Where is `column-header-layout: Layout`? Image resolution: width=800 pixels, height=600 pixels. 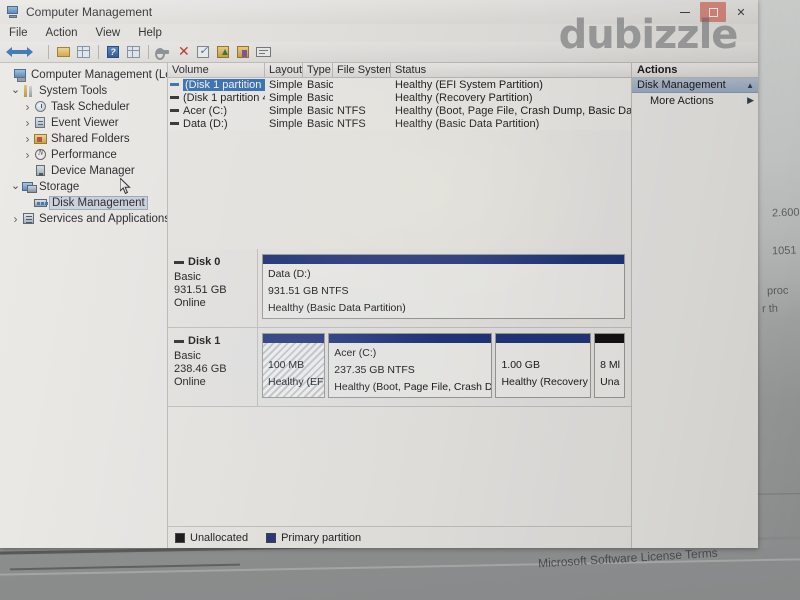
column-header-layout: Layout is located at coordinates (284, 70).